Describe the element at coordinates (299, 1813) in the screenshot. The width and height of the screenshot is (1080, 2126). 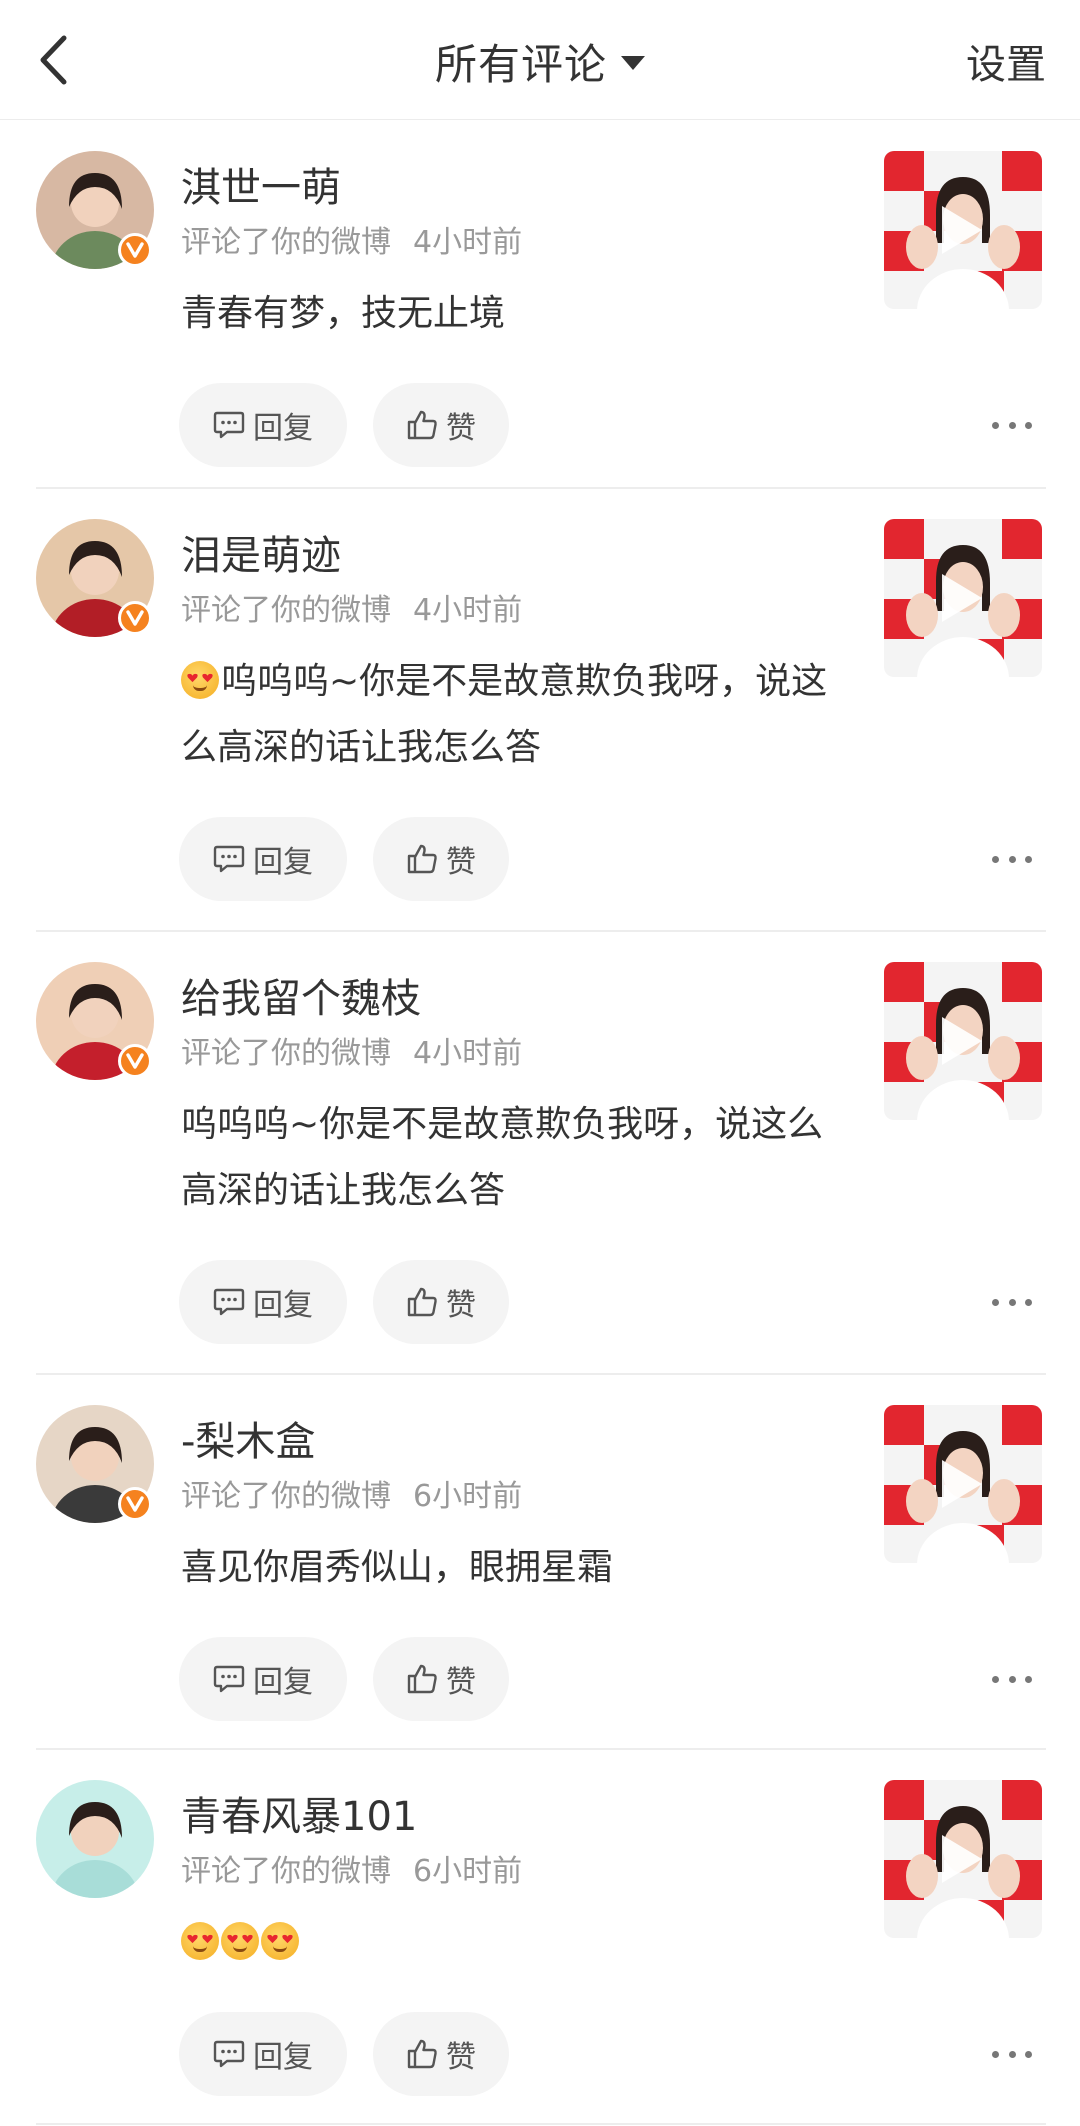
I see `username: 青春风暴101` at that location.